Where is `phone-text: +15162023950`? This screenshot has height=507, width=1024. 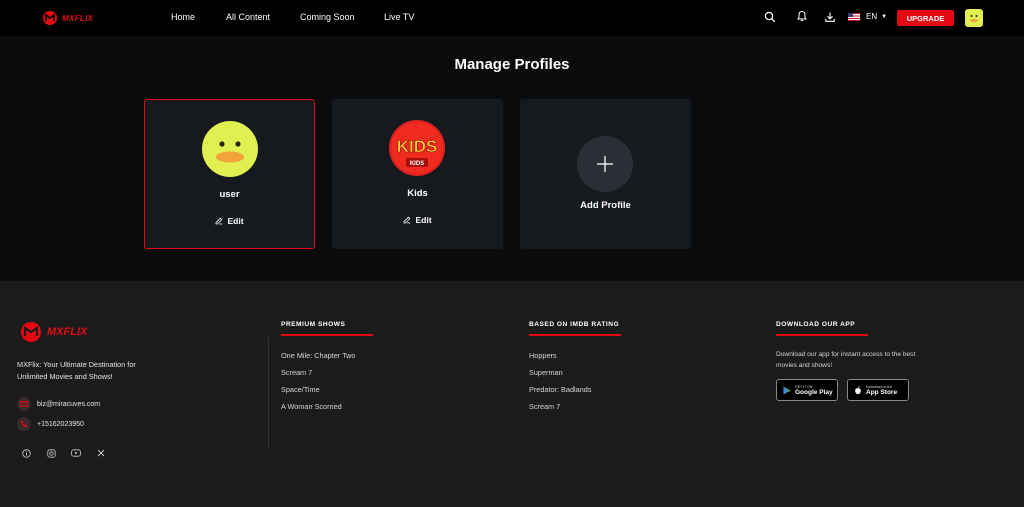
phone-text: +15162023950 is located at coordinates (60, 424).